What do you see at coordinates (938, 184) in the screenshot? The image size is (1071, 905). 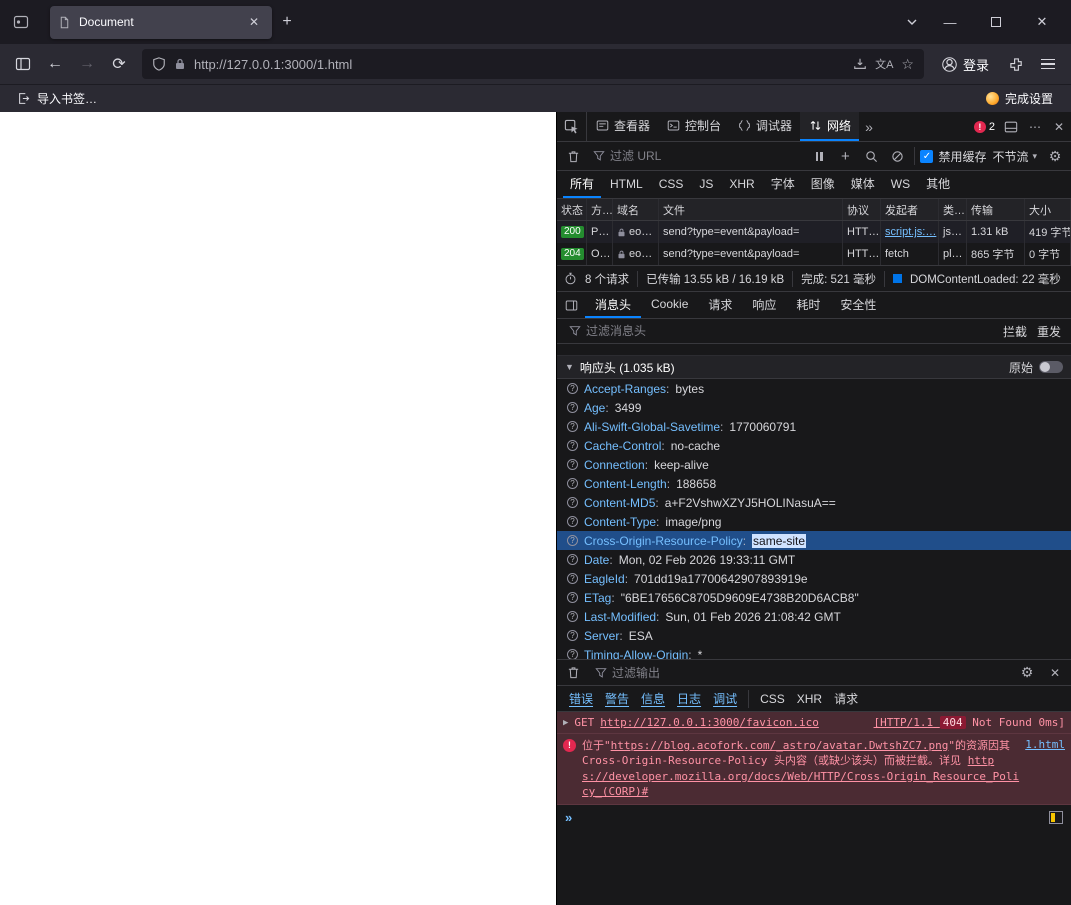 I see `filter-other: 其他` at bounding box center [938, 184].